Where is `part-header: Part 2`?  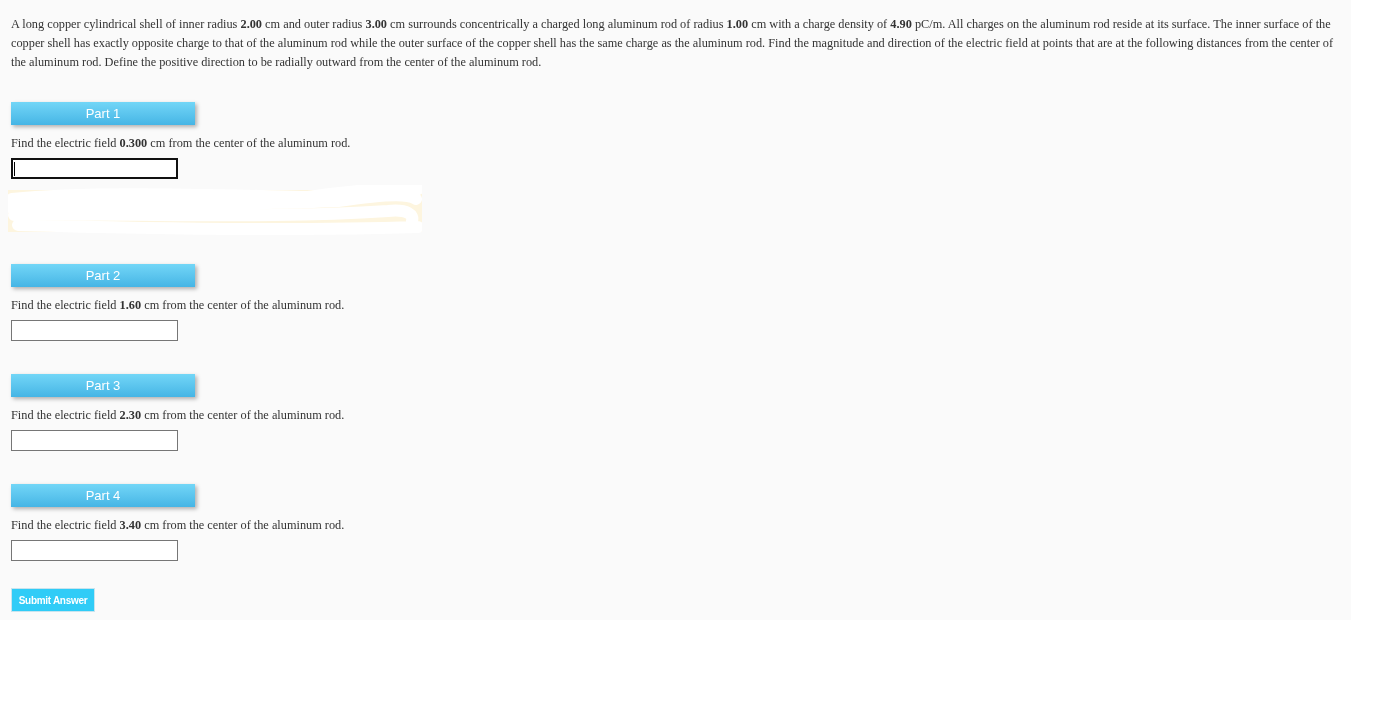
part-header: Part 2 is located at coordinates (103, 275).